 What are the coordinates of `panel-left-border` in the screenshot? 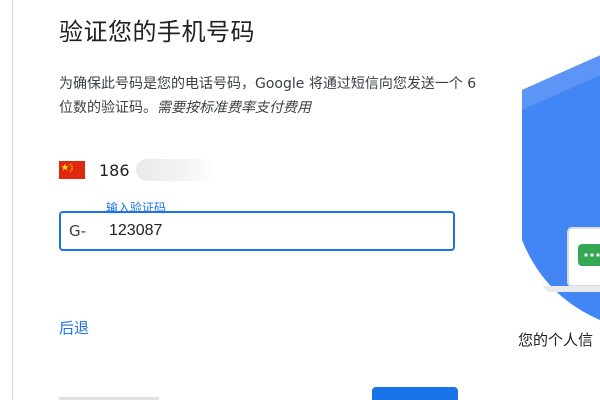 It's located at (12, 200).